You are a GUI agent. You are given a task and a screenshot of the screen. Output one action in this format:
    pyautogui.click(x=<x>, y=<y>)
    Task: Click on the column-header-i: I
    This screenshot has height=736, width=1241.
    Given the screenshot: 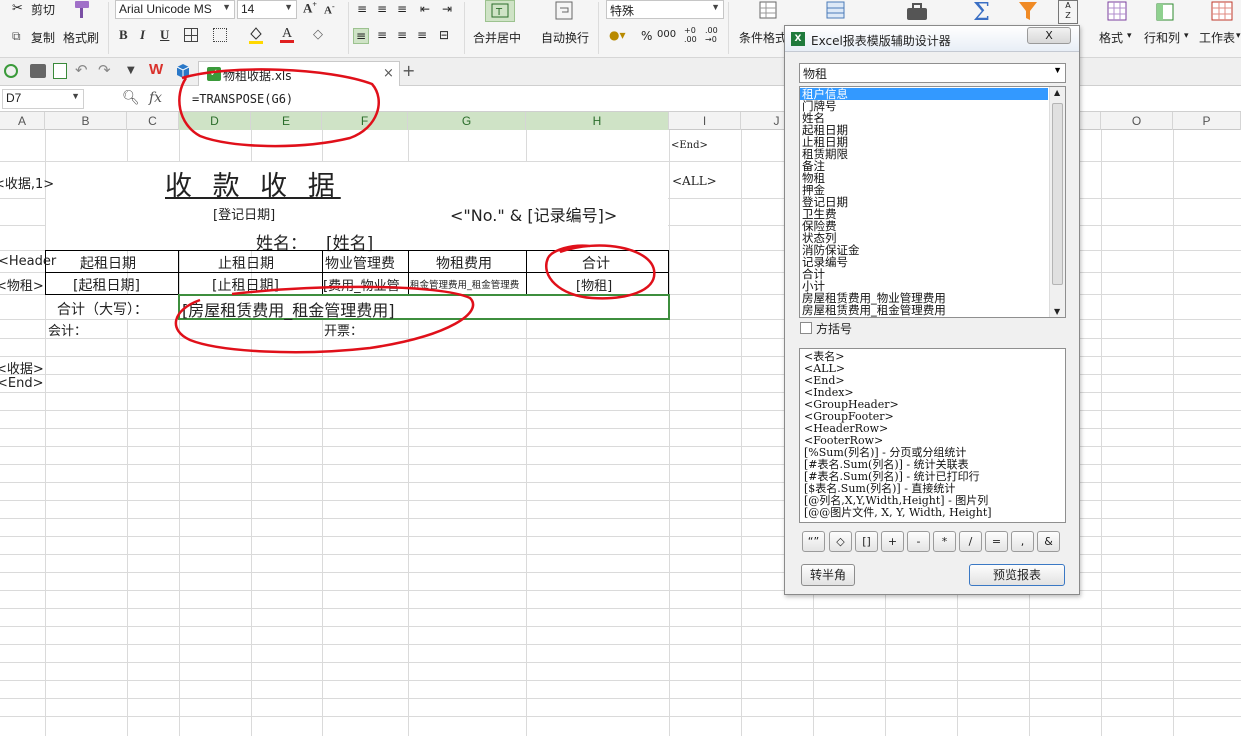 What is the action you would take?
    pyautogui.click(x=705, y=121)
    